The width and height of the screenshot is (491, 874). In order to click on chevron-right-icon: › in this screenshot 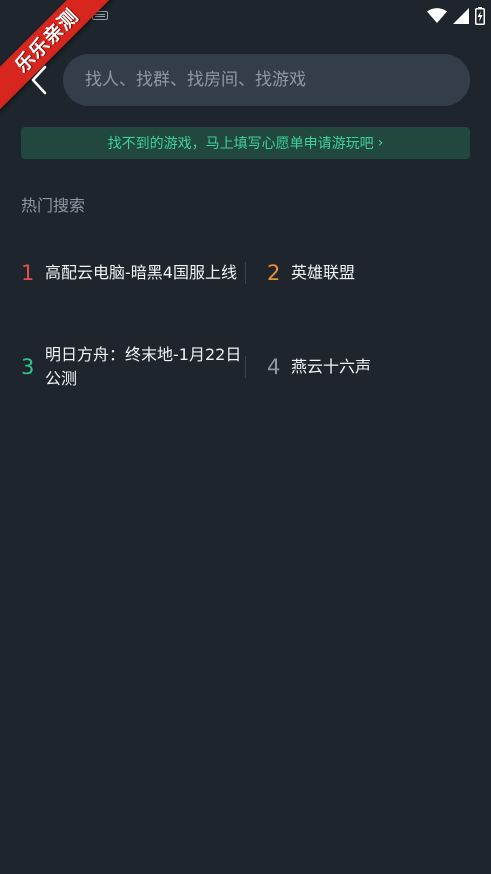, I will do `click(380, 143)`.